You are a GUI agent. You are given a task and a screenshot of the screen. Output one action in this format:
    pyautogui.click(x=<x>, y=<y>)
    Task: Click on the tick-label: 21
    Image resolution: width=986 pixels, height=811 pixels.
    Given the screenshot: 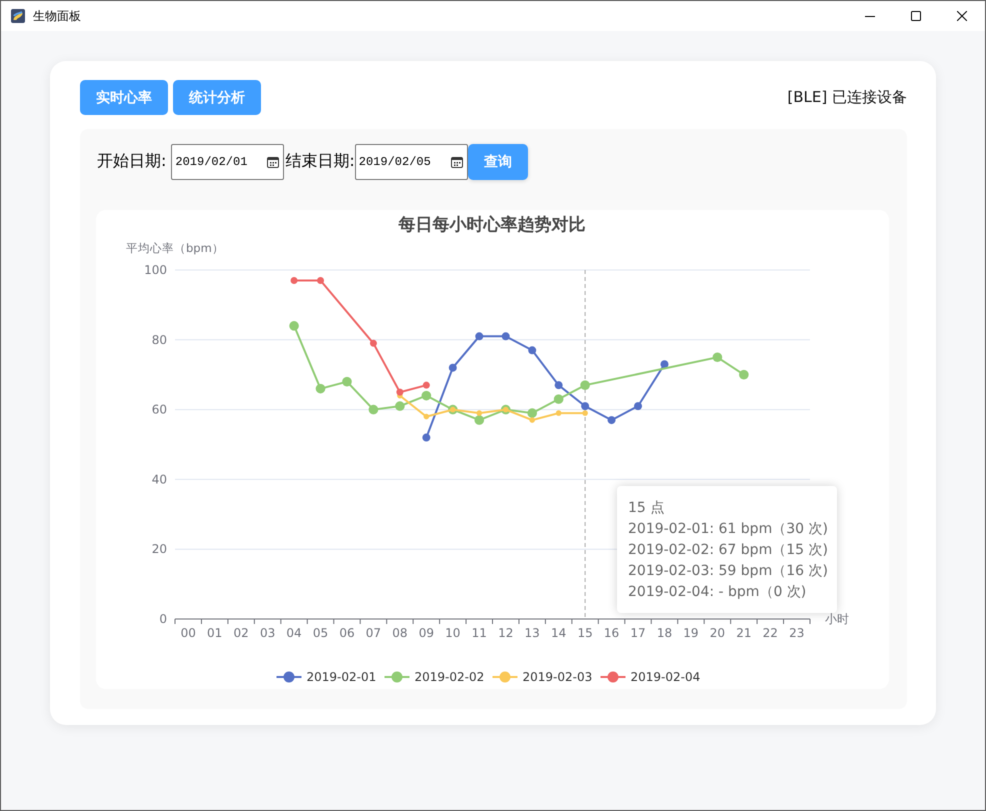 What is the action you would take?
    pyautogui.click(x=744, y=633)
    